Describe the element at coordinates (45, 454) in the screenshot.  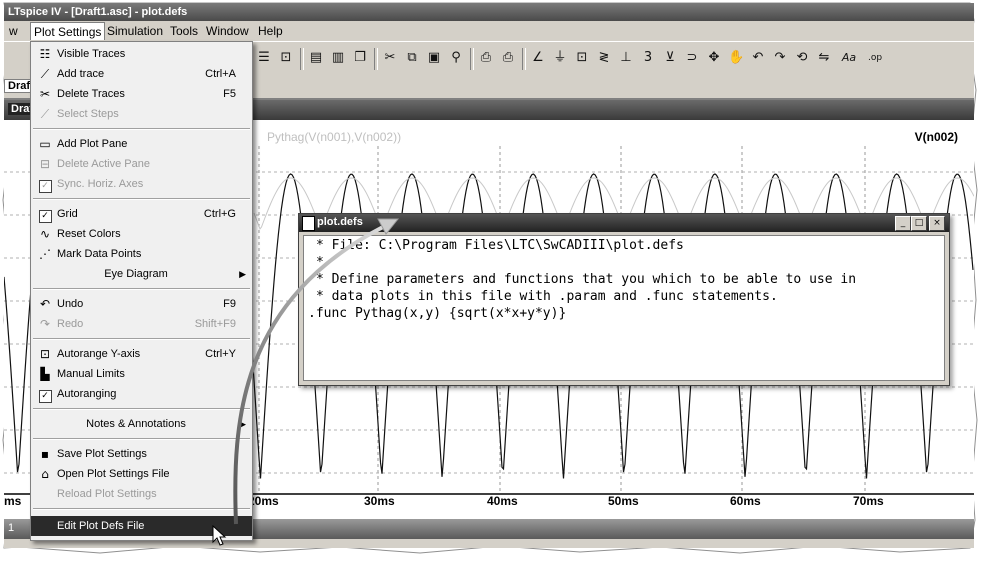
I see `save-icon: ▪` at that location.